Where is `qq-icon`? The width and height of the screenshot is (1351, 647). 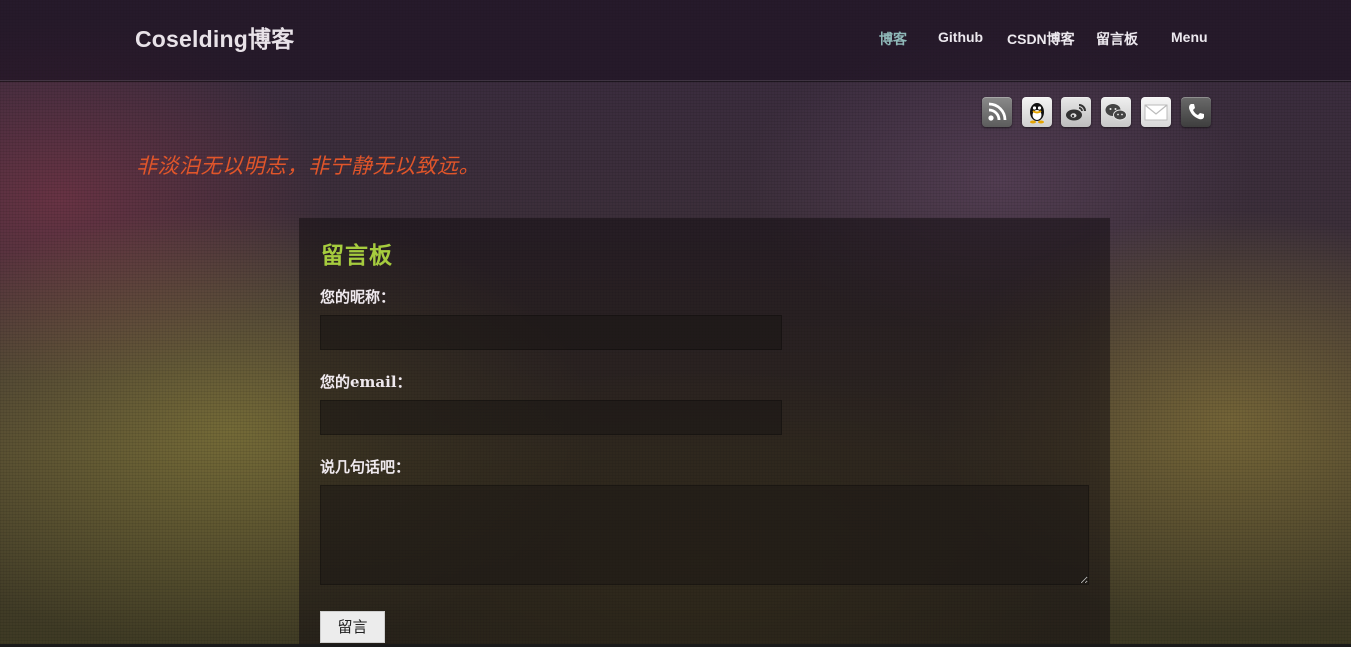 qq-icon is located at coordinates (1037, 112).